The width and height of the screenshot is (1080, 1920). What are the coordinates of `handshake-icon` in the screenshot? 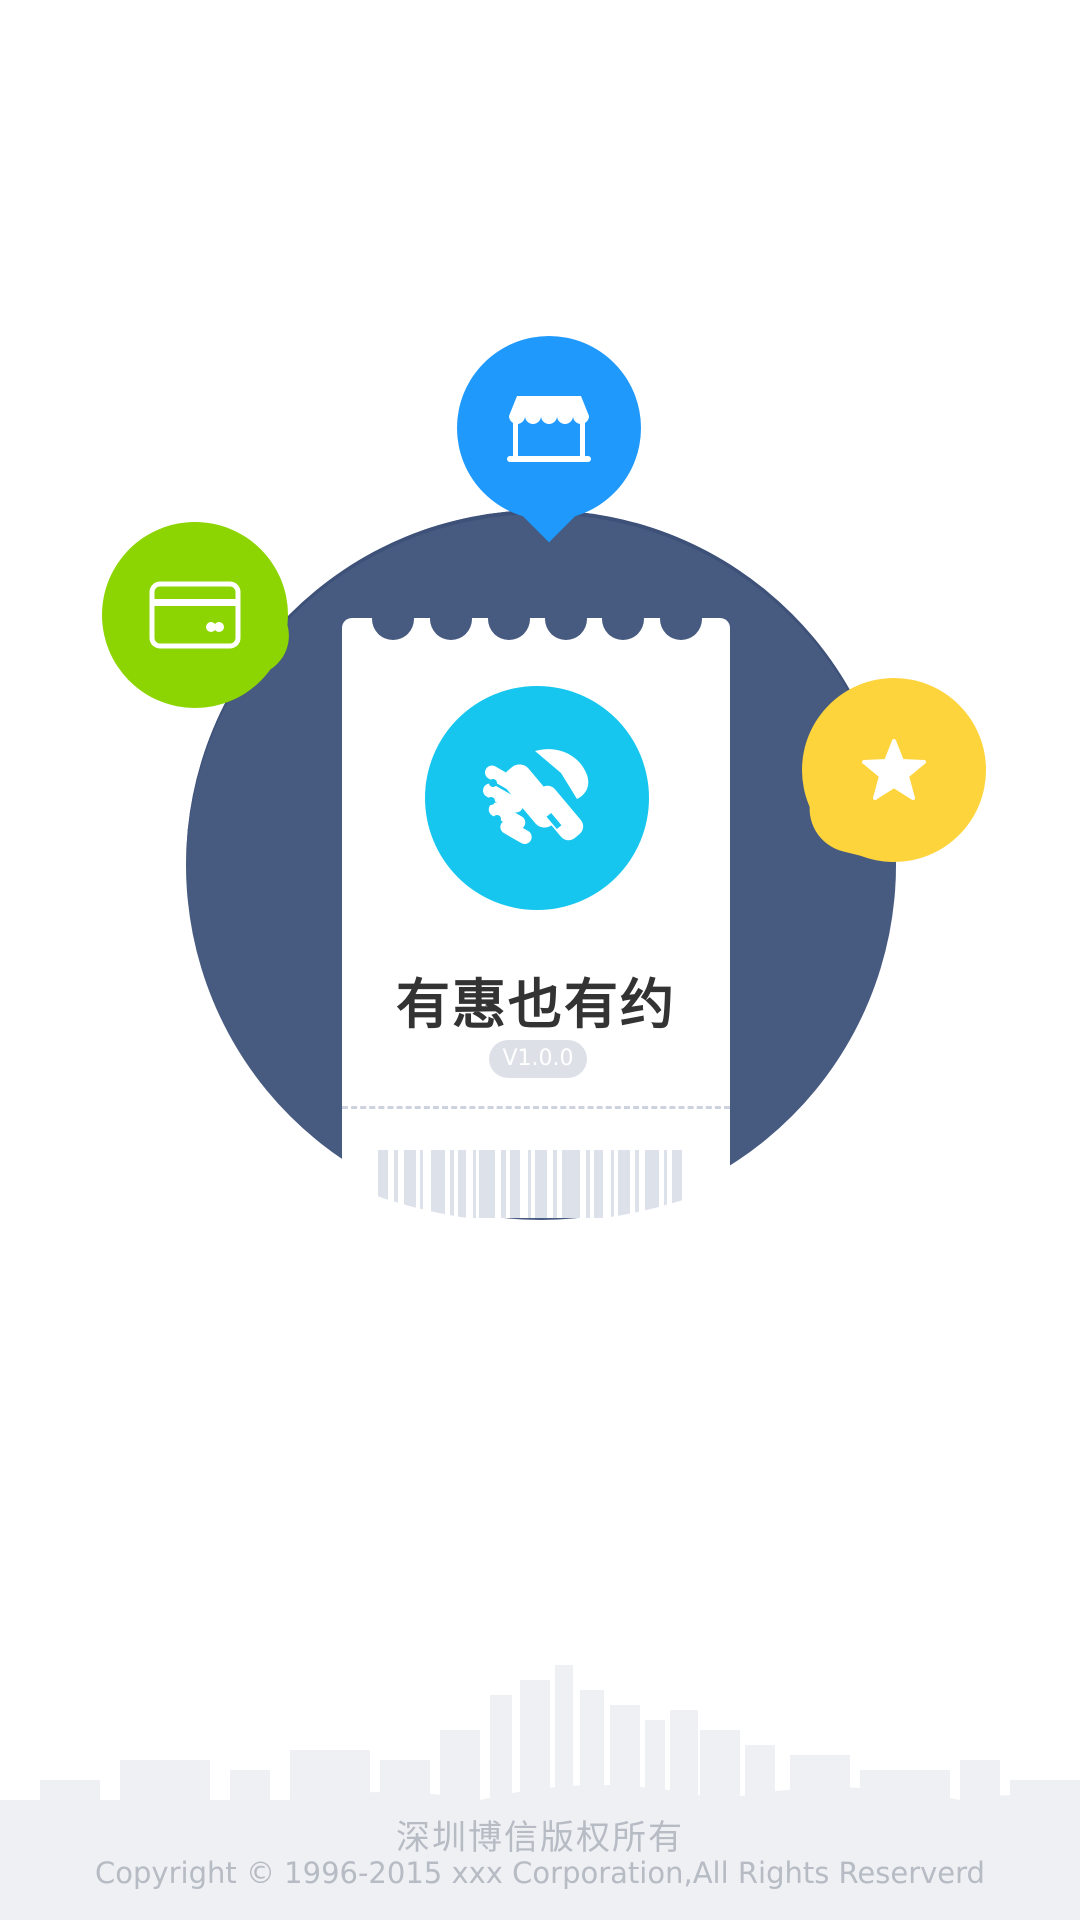 It's located at (536, 796).